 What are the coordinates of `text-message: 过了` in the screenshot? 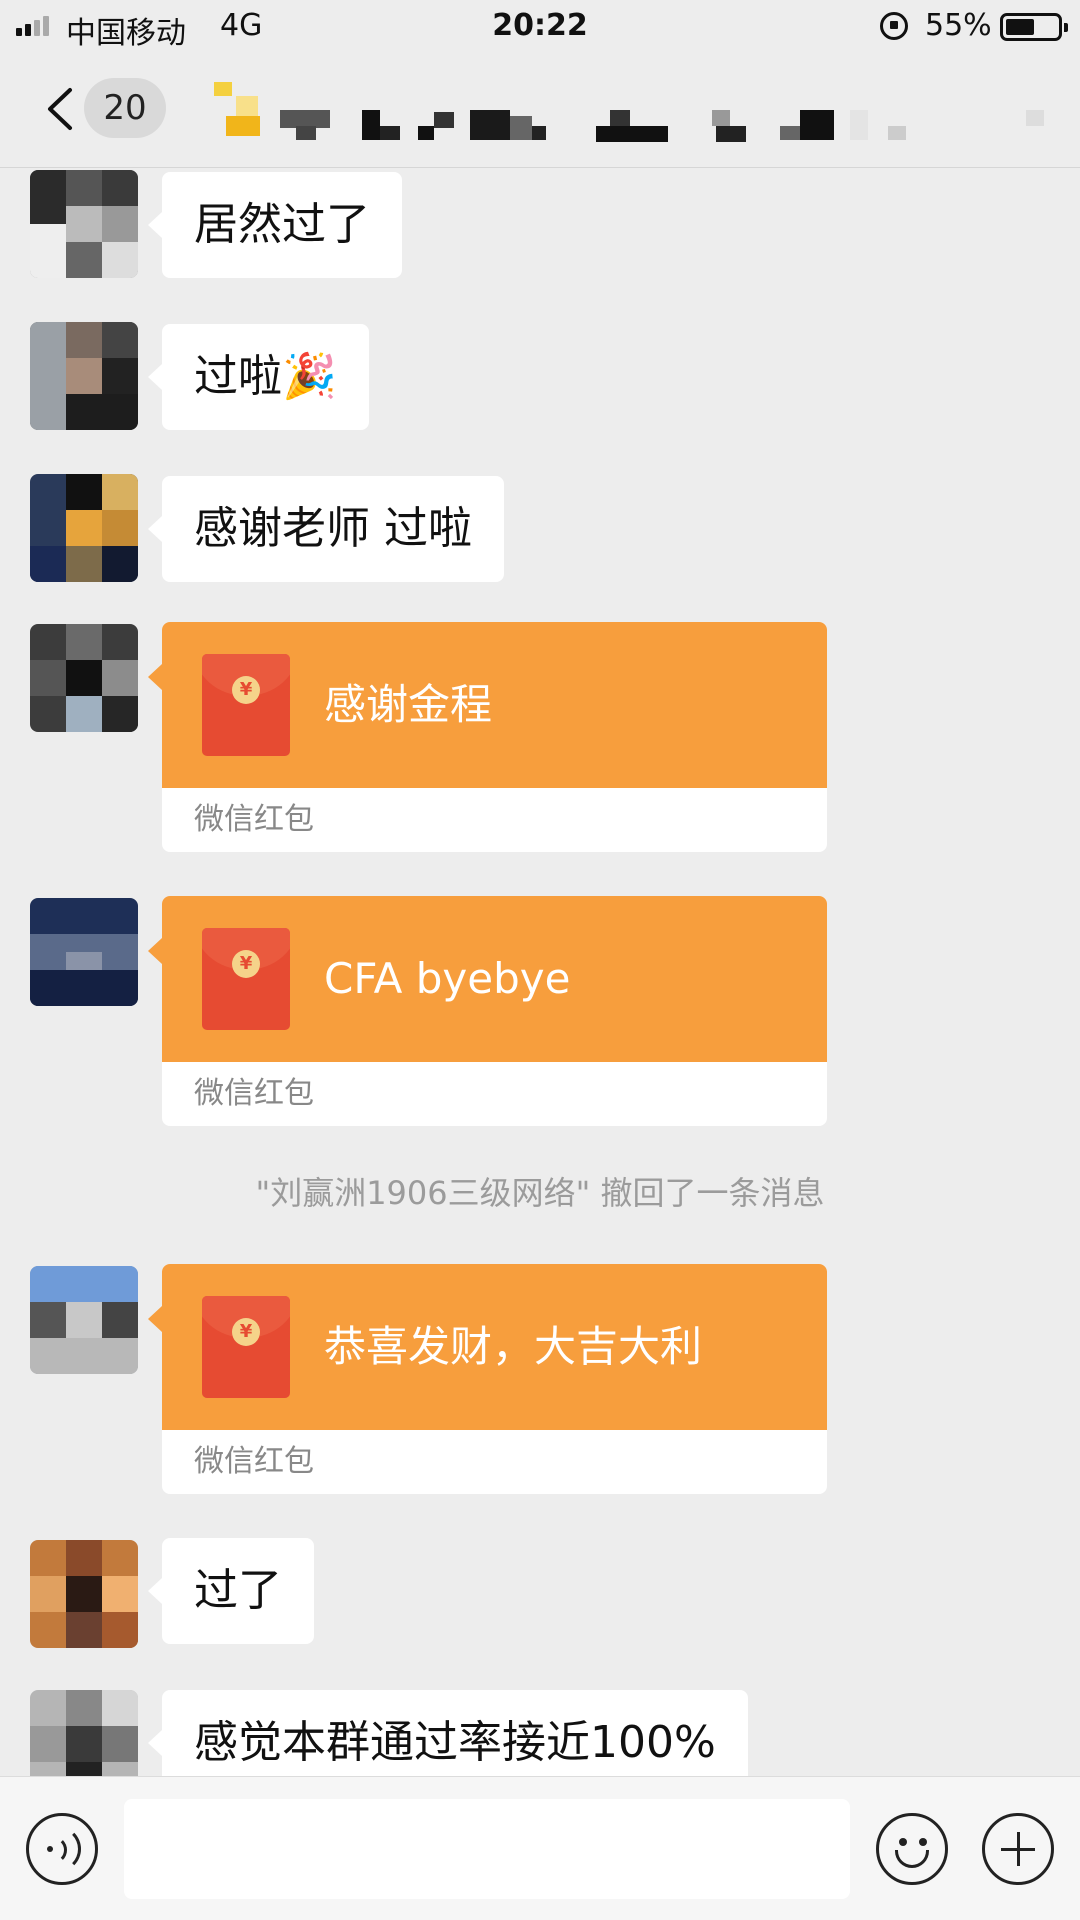 It's located at (231, 1591).